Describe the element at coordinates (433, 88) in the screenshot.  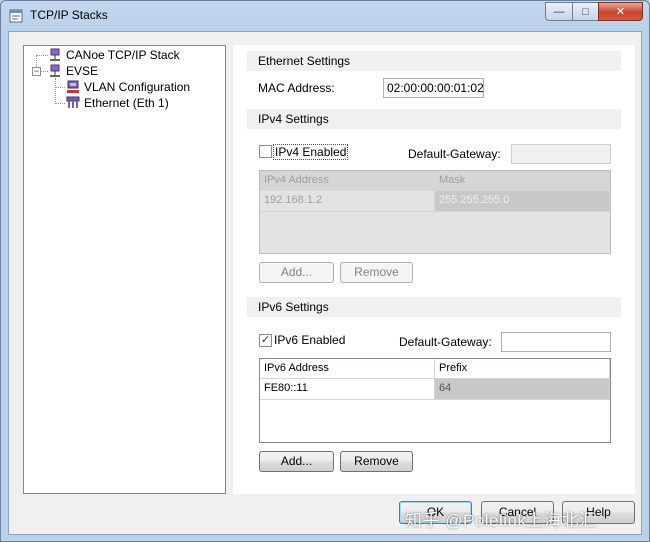
I see `mac-address-input: 02:00:00:00:01:02` at that location.